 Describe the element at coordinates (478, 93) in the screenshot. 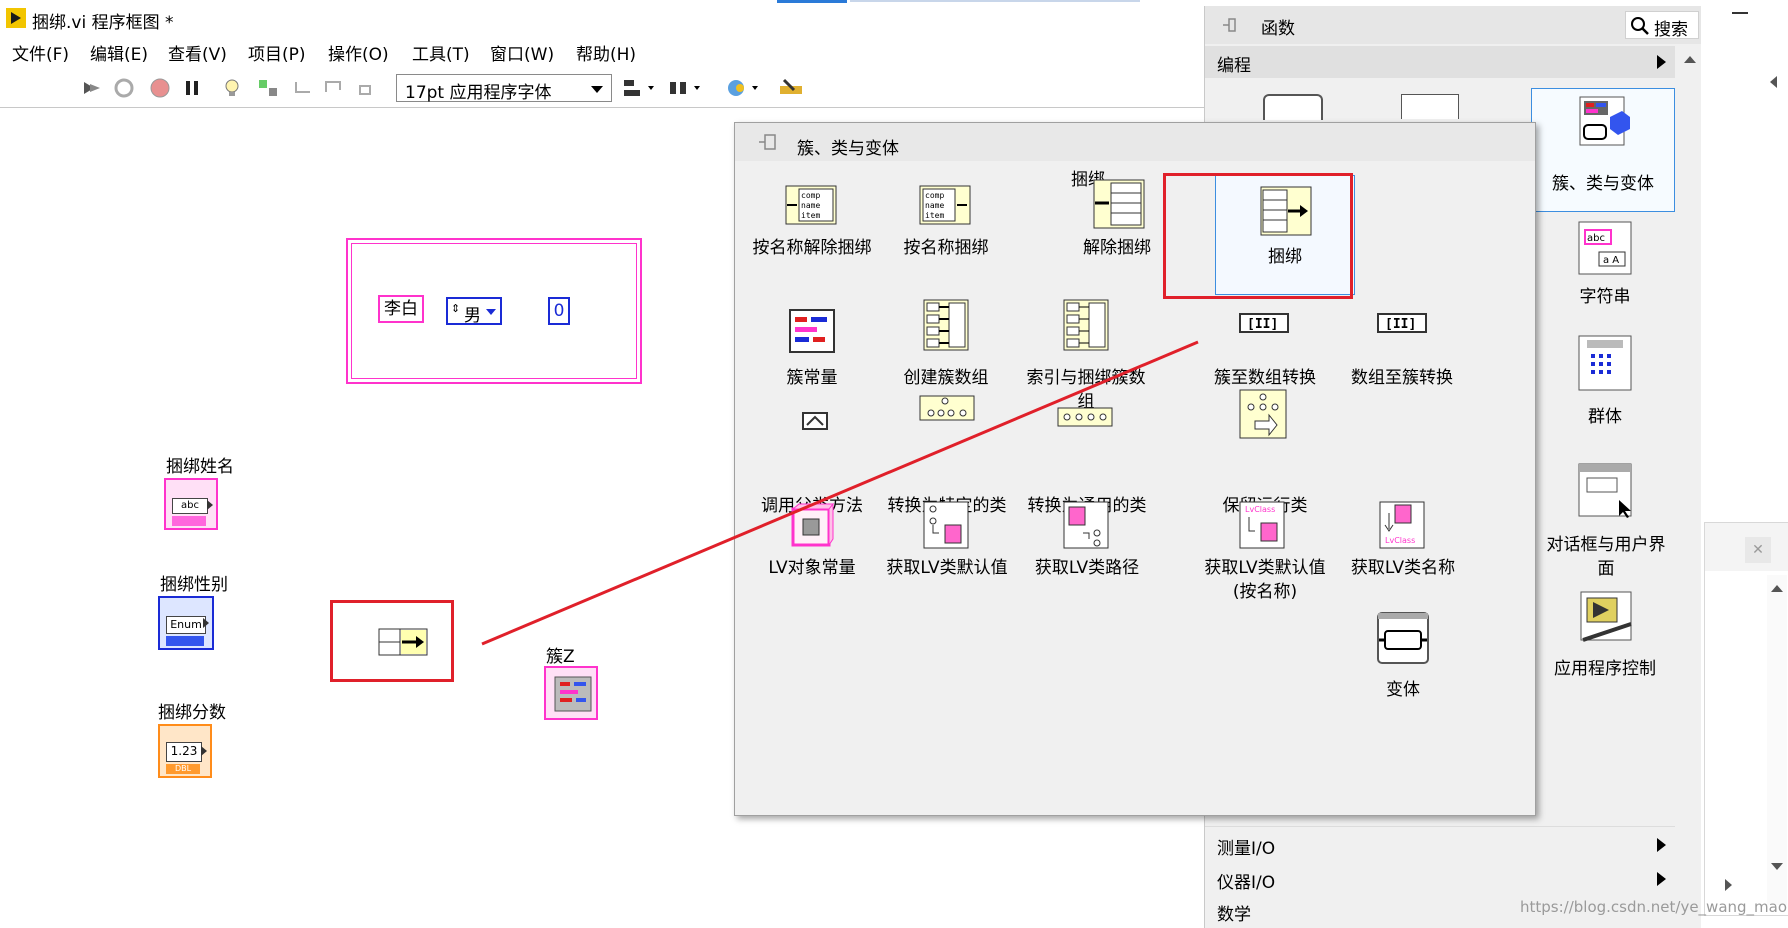

I see `font-select-value: 17pt 应用程序字体` at that location.